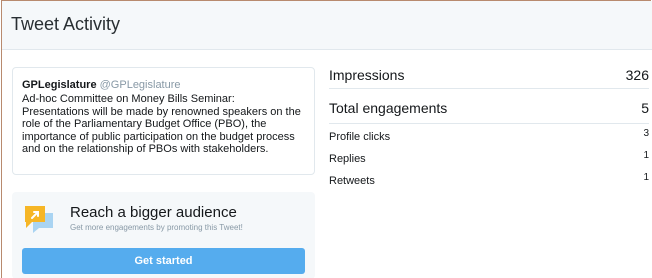 The width and height of the screenshot is (652, 278). I want to click on total-engagements-row: Total engagements 5, so click(489, 106).